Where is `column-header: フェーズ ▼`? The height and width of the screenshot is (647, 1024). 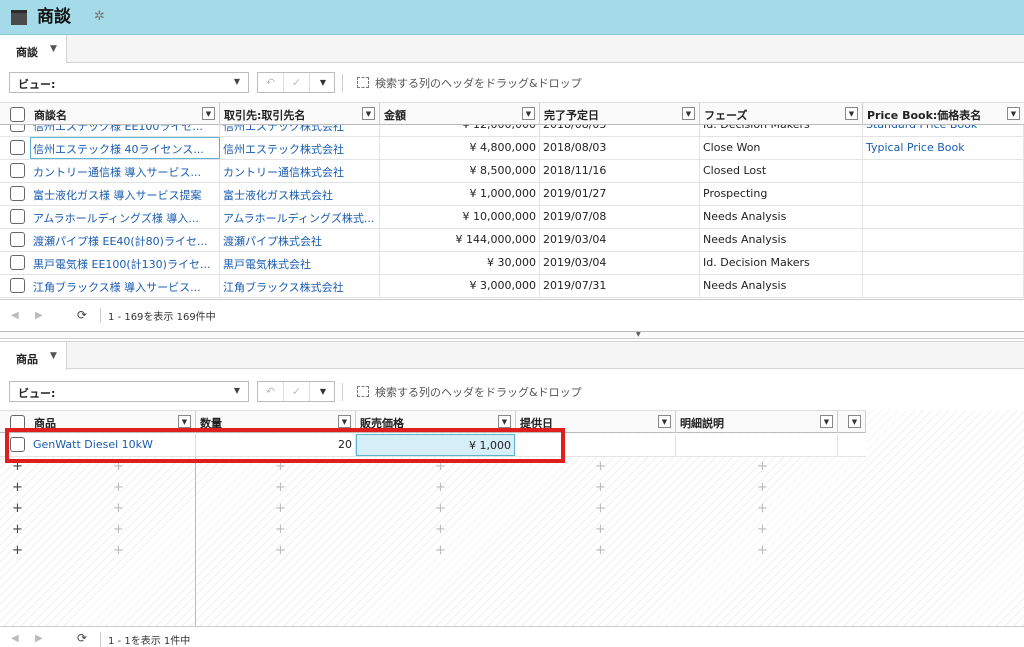 column-header: フェーズ ▼ is located at coordinates (781, 114).